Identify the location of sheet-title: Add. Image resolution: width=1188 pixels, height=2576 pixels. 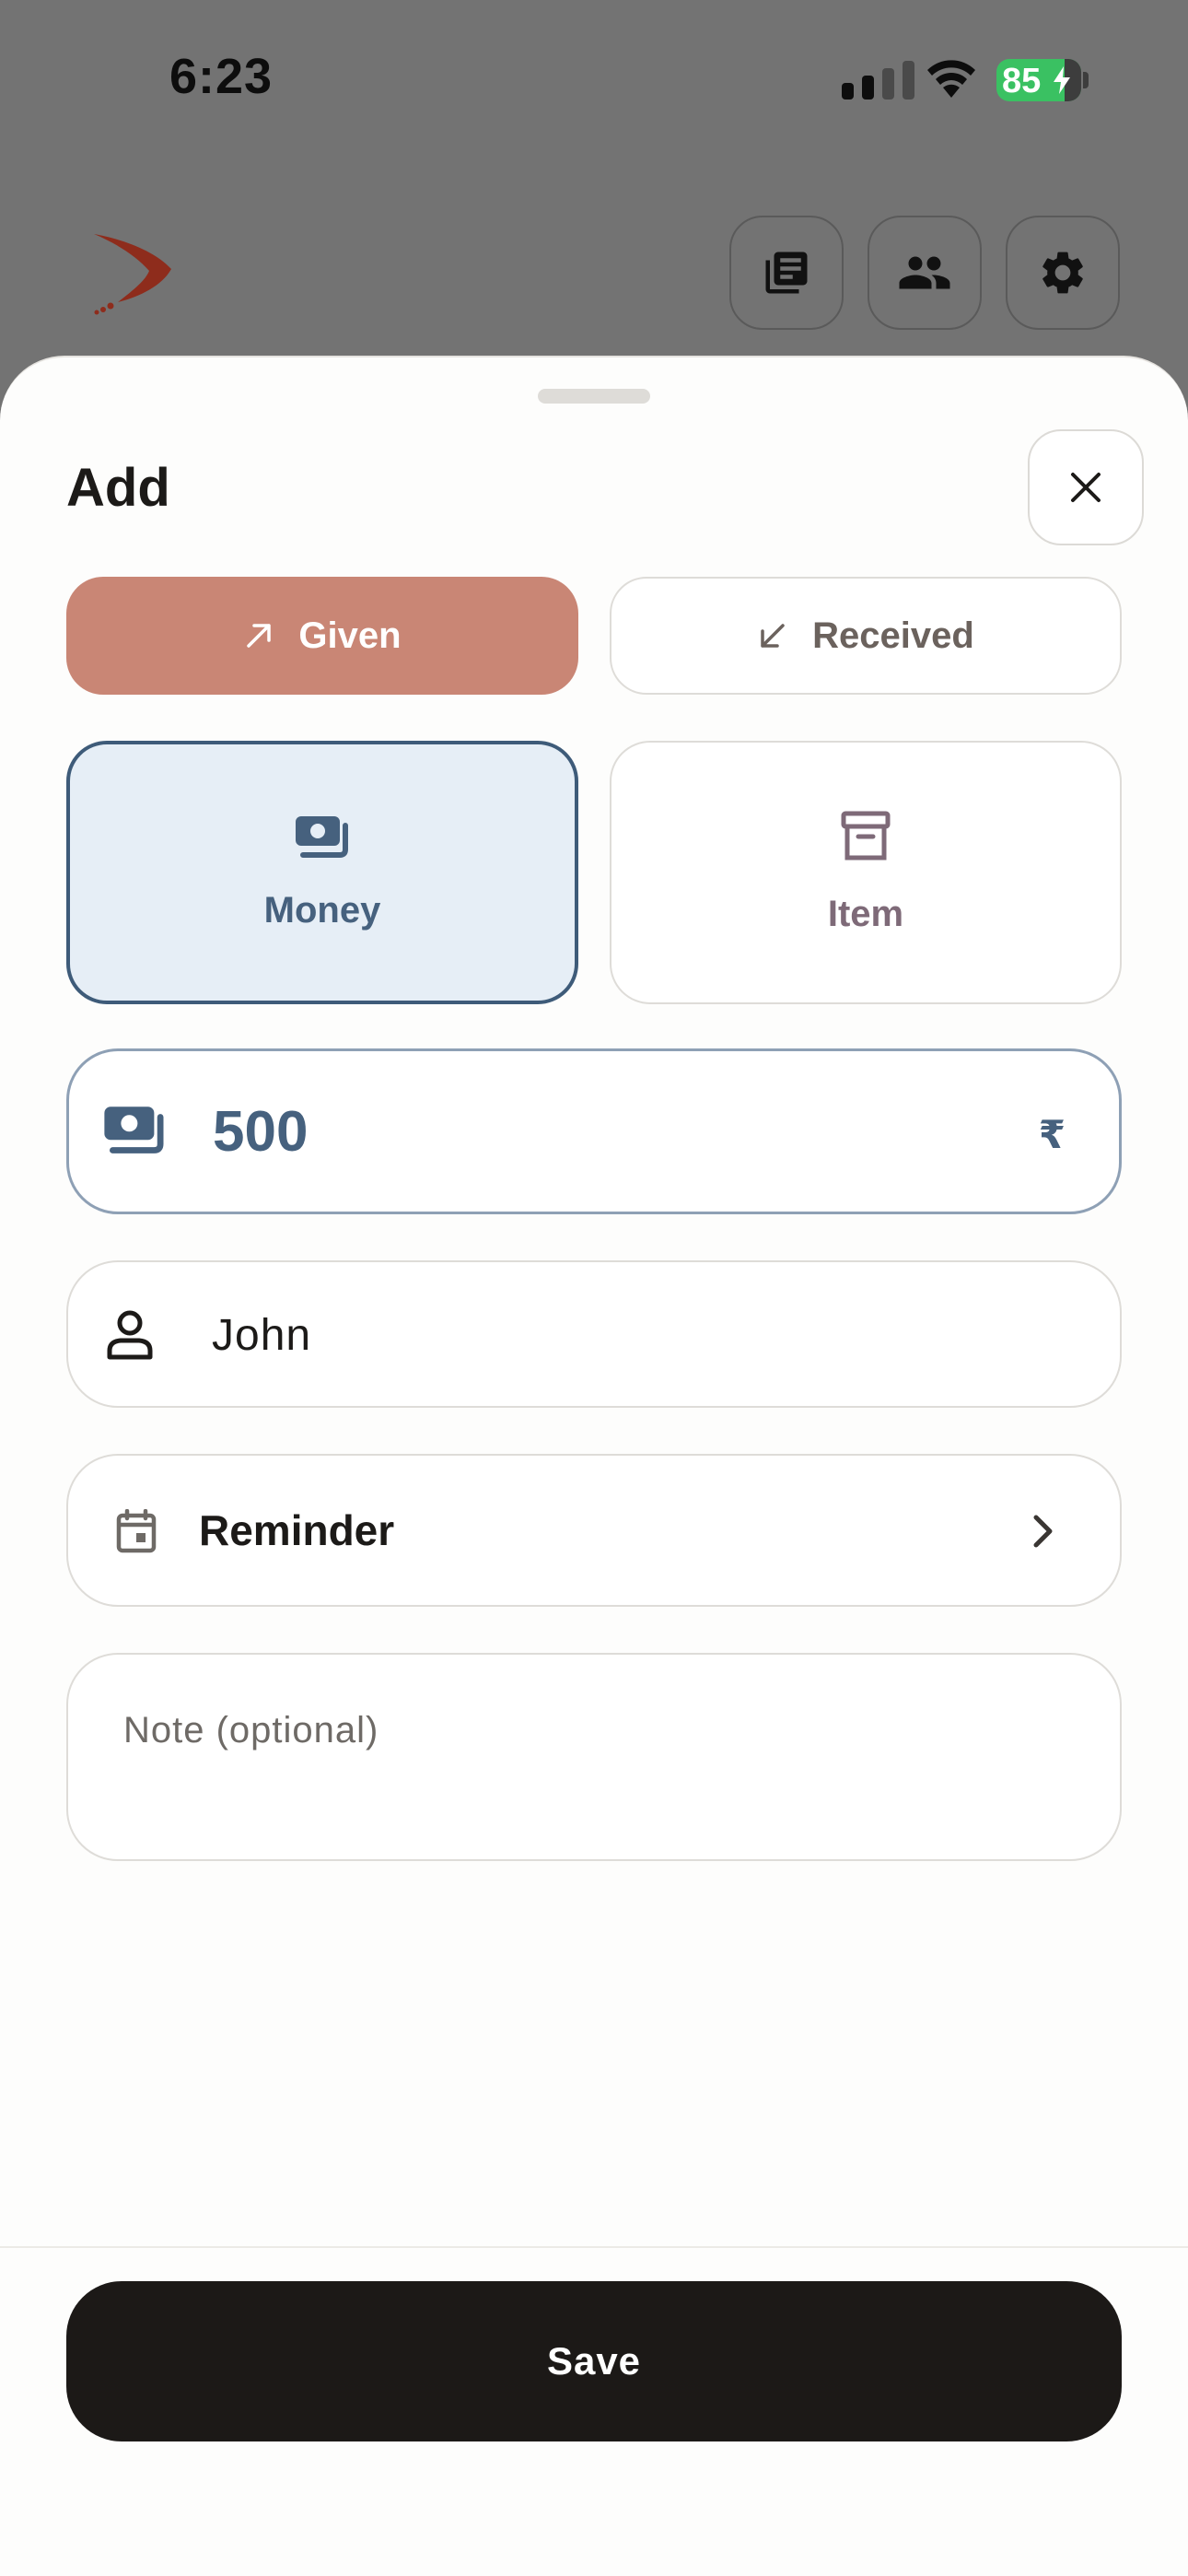
(118, 488).